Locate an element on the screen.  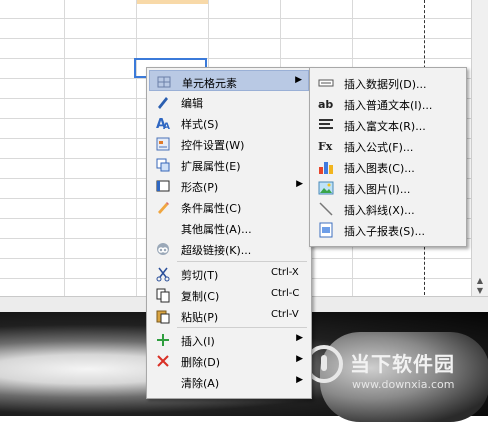
watermark-url: www.downxia.com is located at coordinates (403, 384).